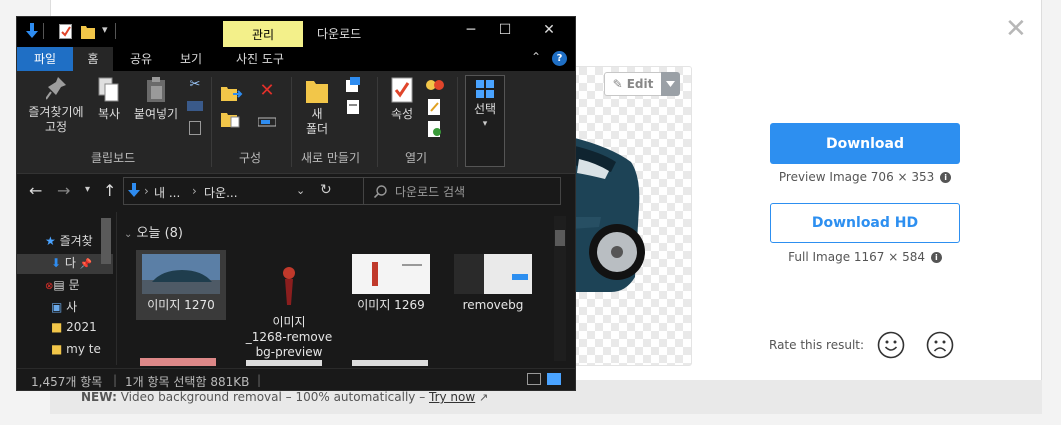 The width and height of the screenshot is (1061, 425). Describe the element at coordinates (195, 106) in the screenshot. I see `copy-path-icon` at that location.